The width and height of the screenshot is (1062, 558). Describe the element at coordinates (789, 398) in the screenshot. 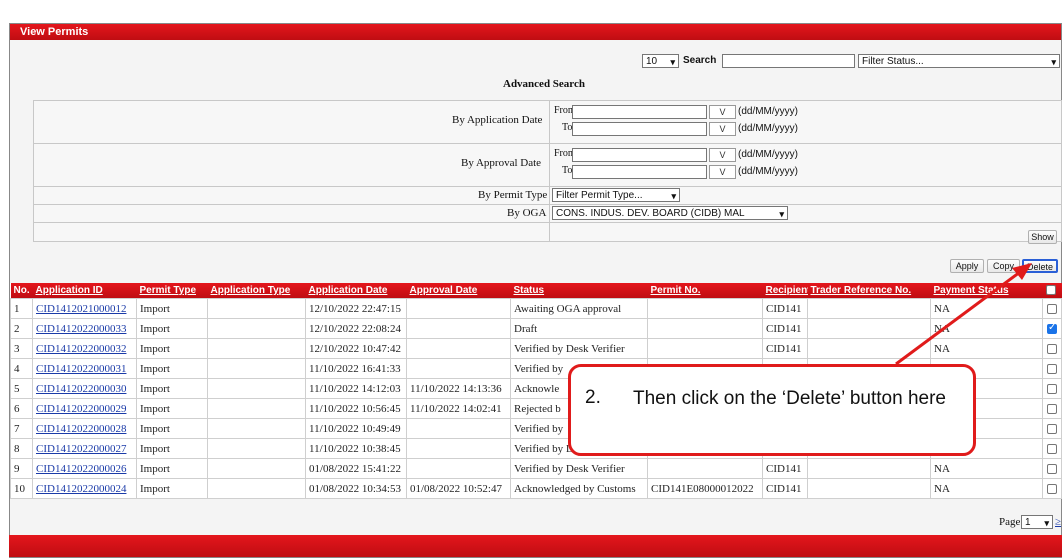

I see `callout-text: Then click on the ‘Delete’ button here` at that location.